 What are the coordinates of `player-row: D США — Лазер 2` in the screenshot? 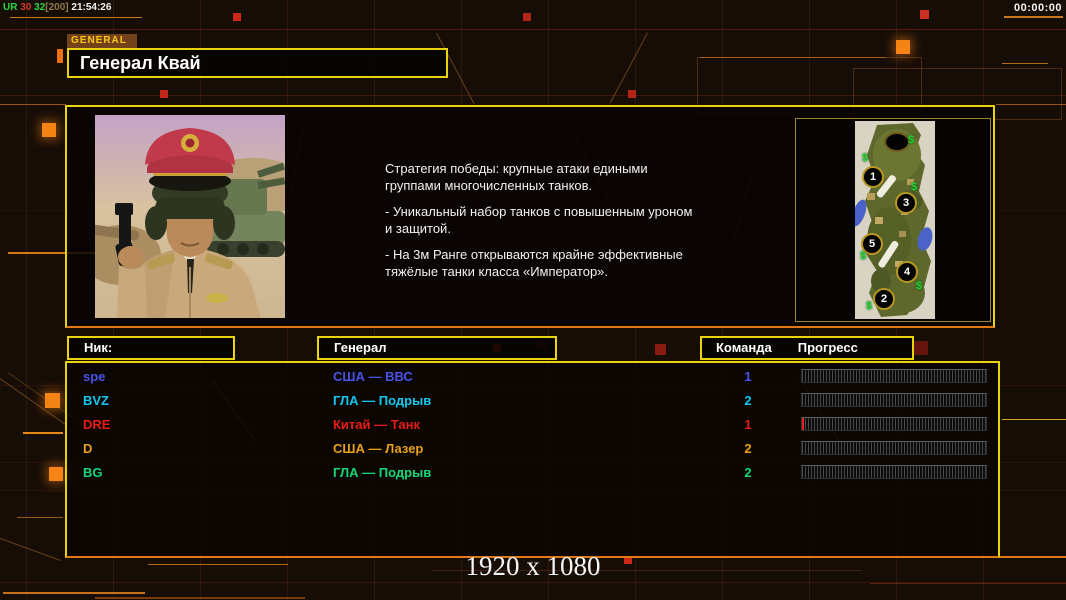 It's located at (532, 449).